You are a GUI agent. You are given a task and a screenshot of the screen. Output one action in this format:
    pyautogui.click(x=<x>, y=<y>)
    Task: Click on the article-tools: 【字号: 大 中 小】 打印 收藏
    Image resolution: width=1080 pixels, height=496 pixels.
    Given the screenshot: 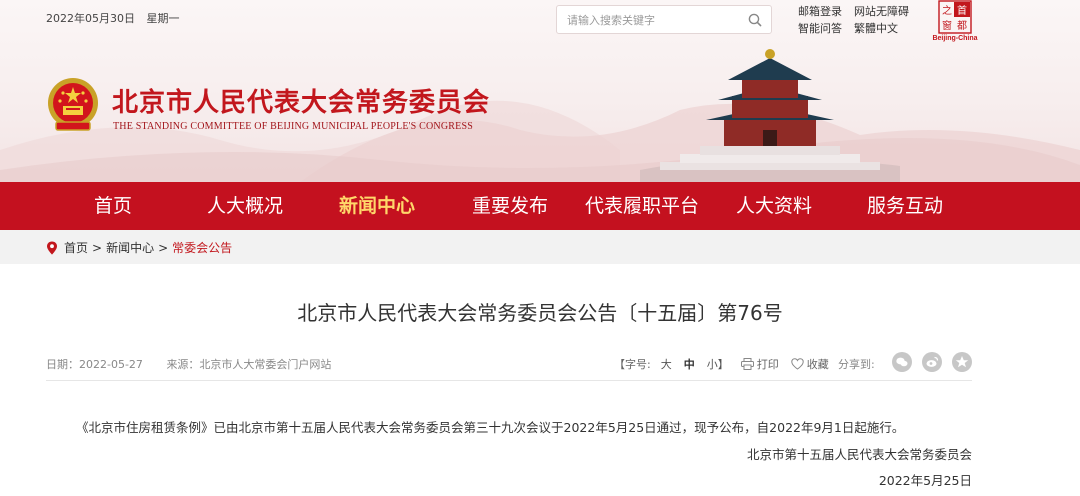 What is the action you would take?
    pyautogui.click(x=727, y=364)
    